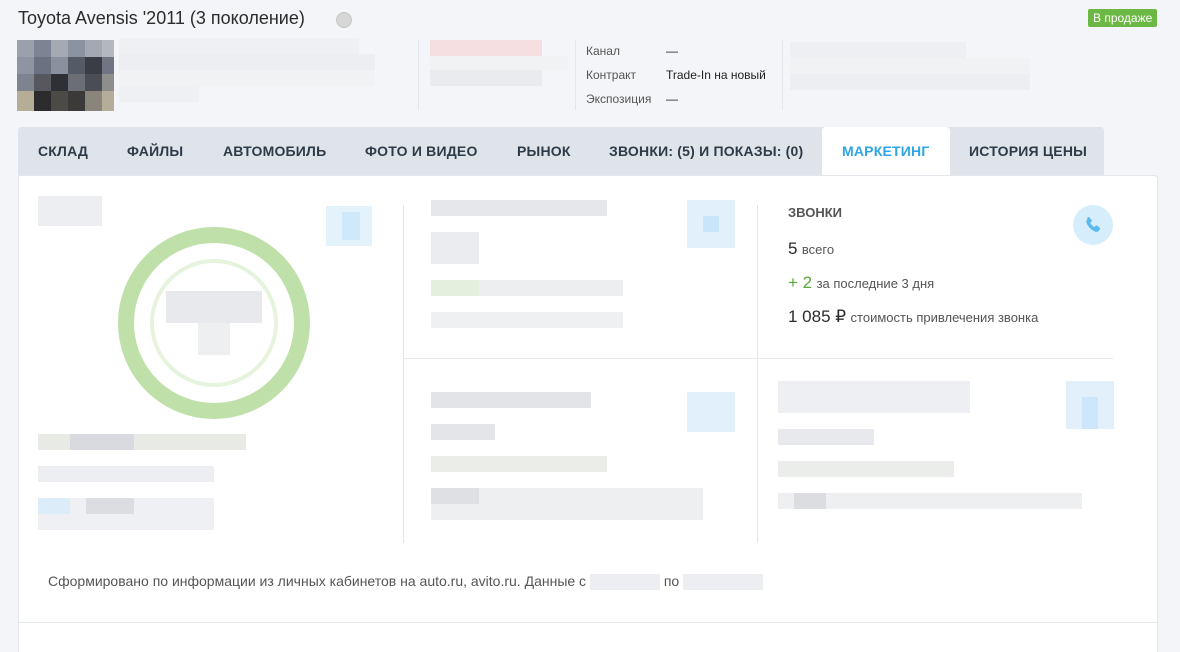  I want to click on calls-title: ЗВОНКИ, so click(815, 212).